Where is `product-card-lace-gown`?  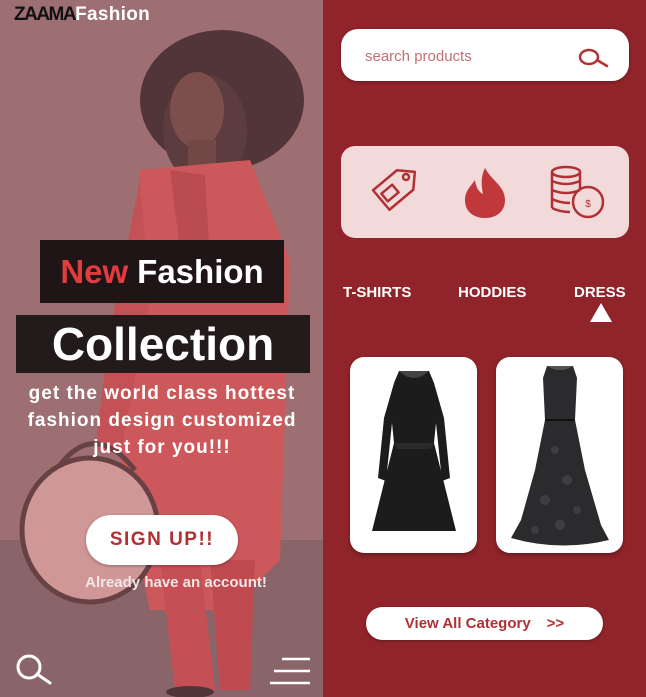 product-card-lace-gown is located at coordinates (559, 455).